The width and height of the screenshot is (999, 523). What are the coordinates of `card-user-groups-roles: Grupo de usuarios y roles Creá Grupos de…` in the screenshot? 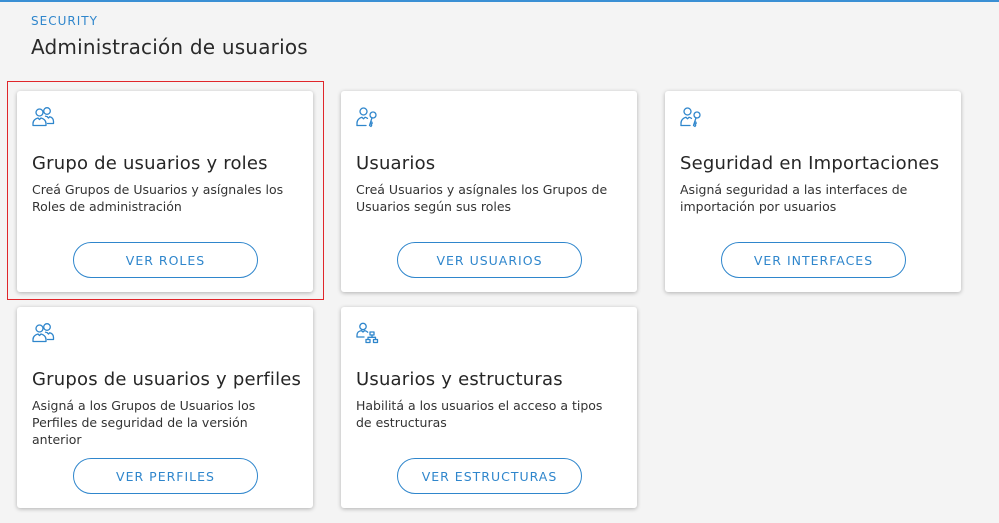 It's located at (165, 191).